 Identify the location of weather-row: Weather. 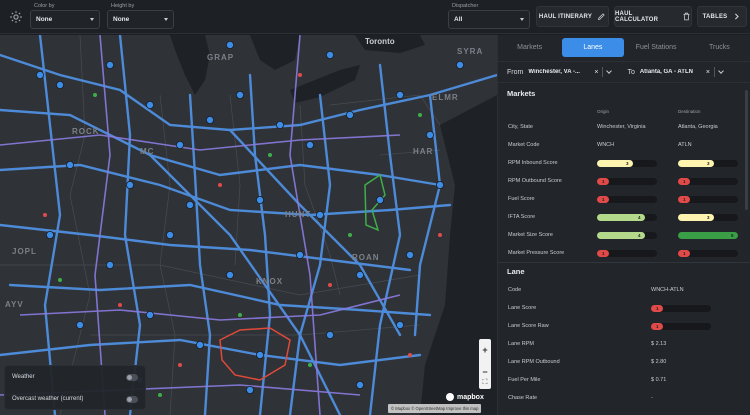
(75, 377).